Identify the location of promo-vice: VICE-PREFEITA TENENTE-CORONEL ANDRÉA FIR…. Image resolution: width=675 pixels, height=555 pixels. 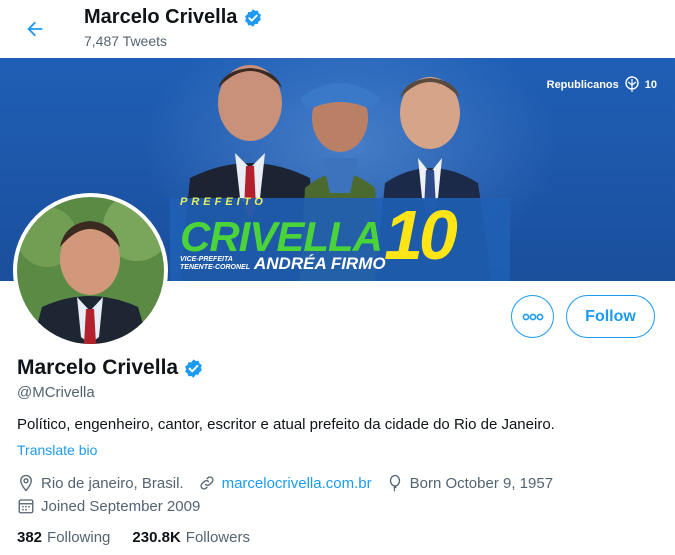
(283, 264).